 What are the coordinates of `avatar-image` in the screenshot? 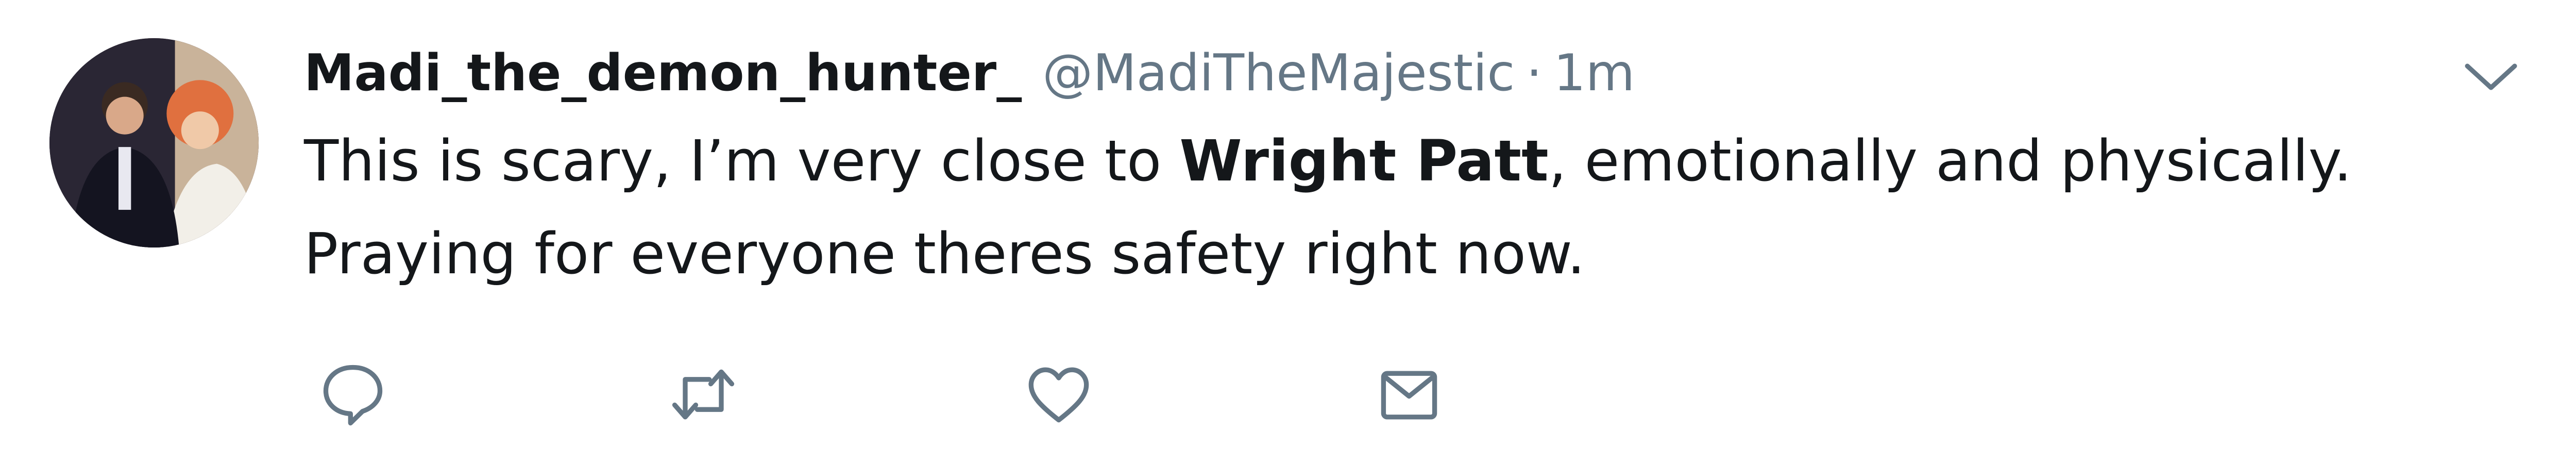 It's located at (154, 143).